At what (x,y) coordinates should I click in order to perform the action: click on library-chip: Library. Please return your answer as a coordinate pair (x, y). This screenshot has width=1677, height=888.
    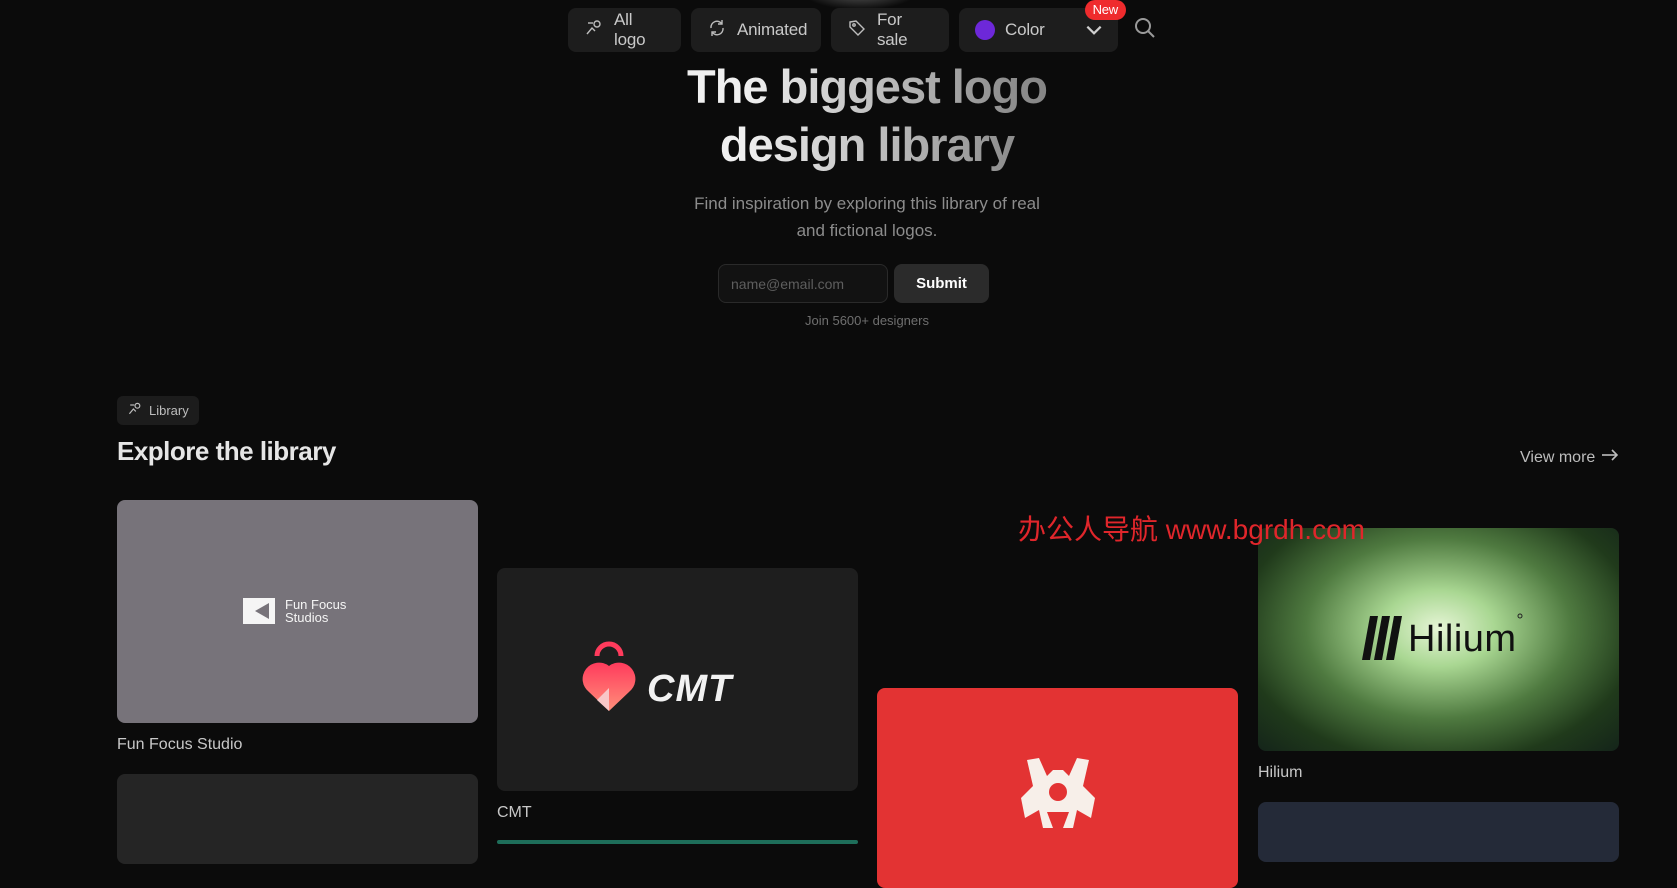
    Looking at the image, I should click on (158, 410).